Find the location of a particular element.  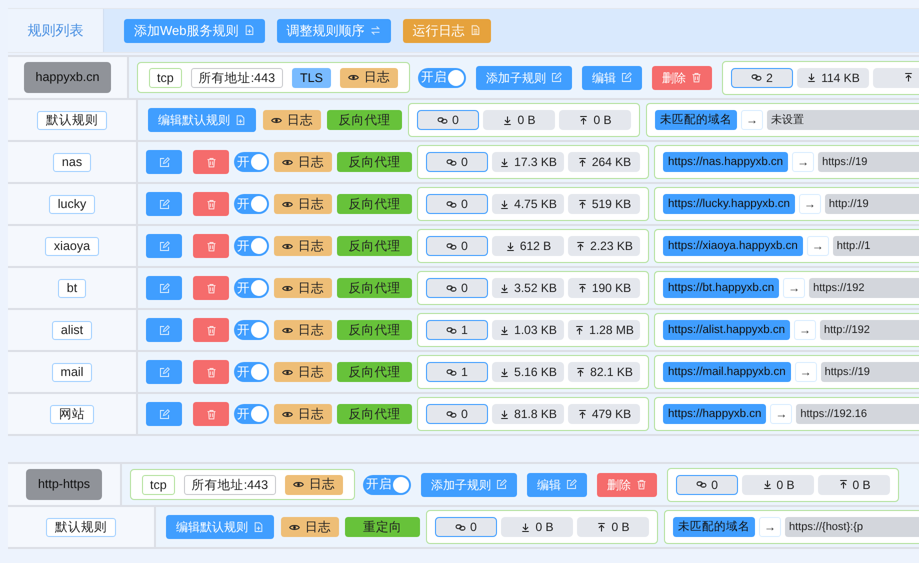

source-domain: https://xiaoya.happyxb.cn is located at coordinates (733, 246).